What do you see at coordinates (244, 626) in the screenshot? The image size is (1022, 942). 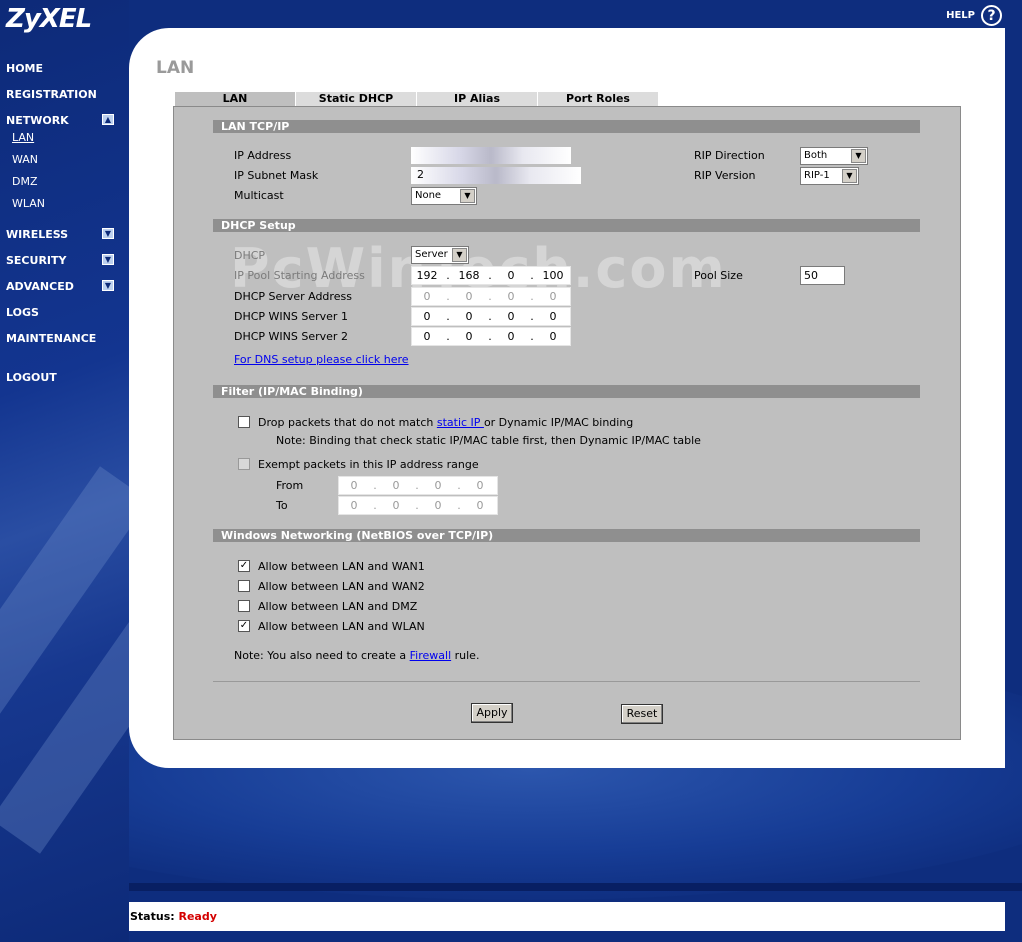 I see `allow-wlan-checkbox: ✓` at bounding box center [244, 626].